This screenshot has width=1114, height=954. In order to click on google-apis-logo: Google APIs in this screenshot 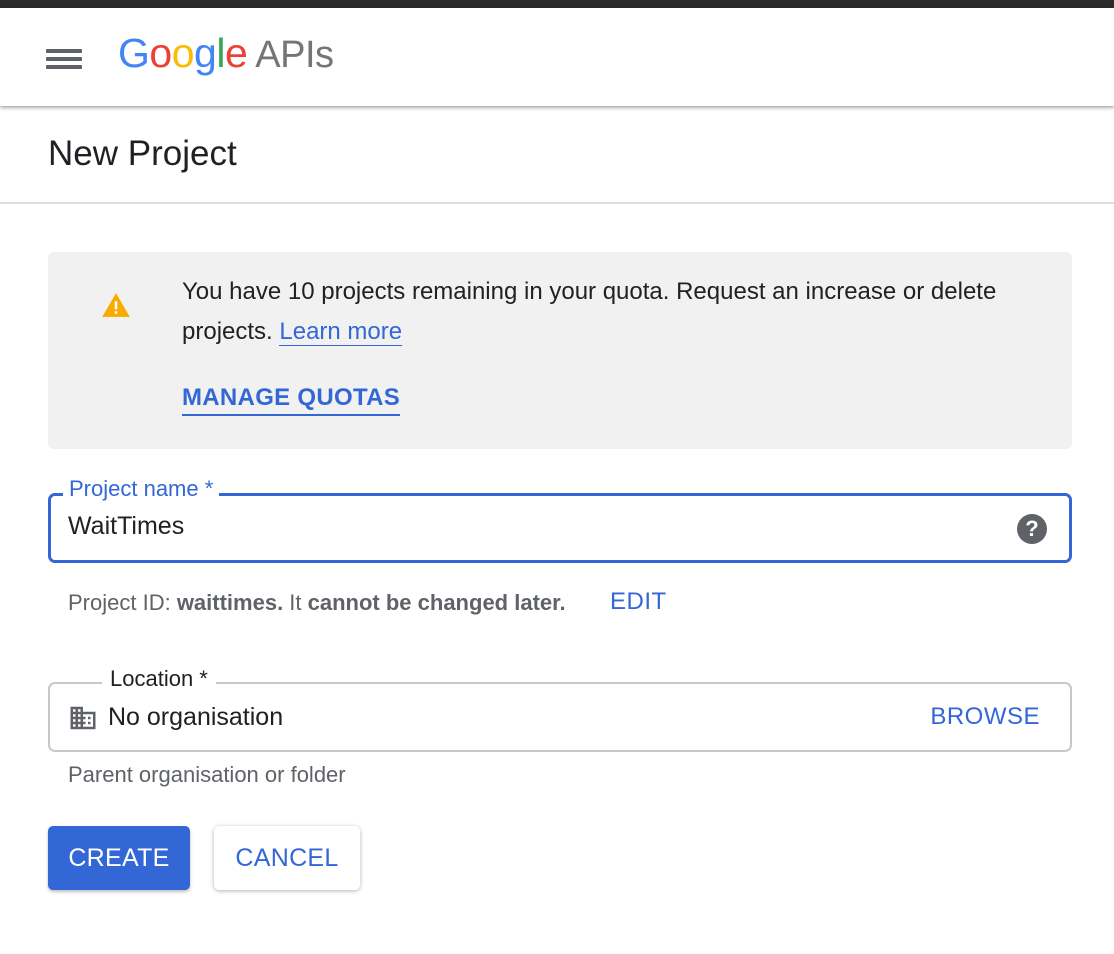, I will do `click(226, 53)`.